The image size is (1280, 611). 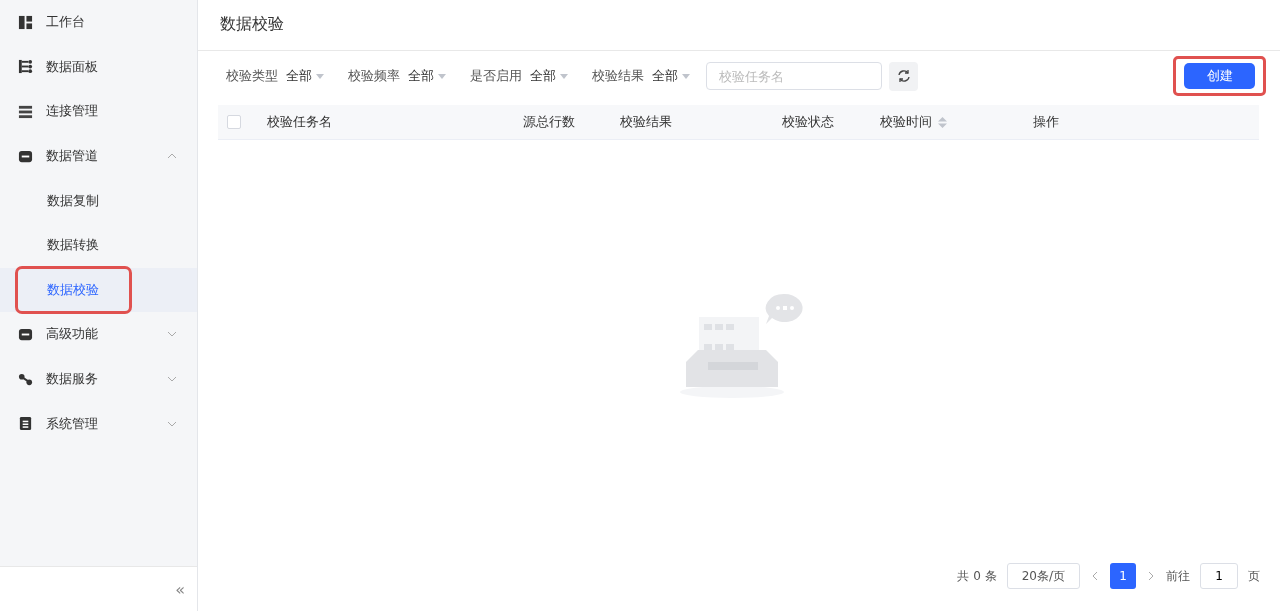 I want to click on jump-suffix: 页, so click(x=1254, y=576).